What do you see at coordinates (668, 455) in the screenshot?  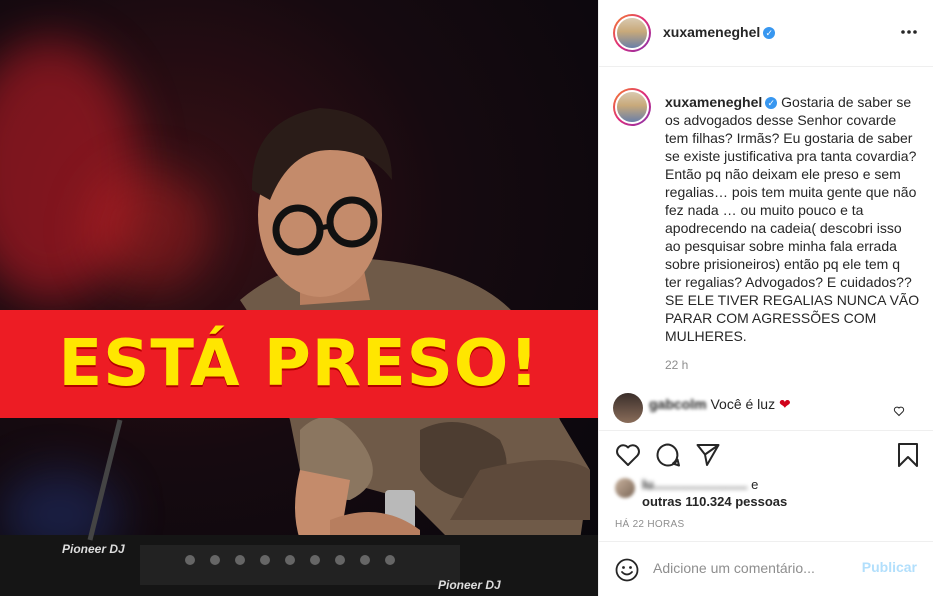 I see `comment-icon` at bounding box center [668, 455].